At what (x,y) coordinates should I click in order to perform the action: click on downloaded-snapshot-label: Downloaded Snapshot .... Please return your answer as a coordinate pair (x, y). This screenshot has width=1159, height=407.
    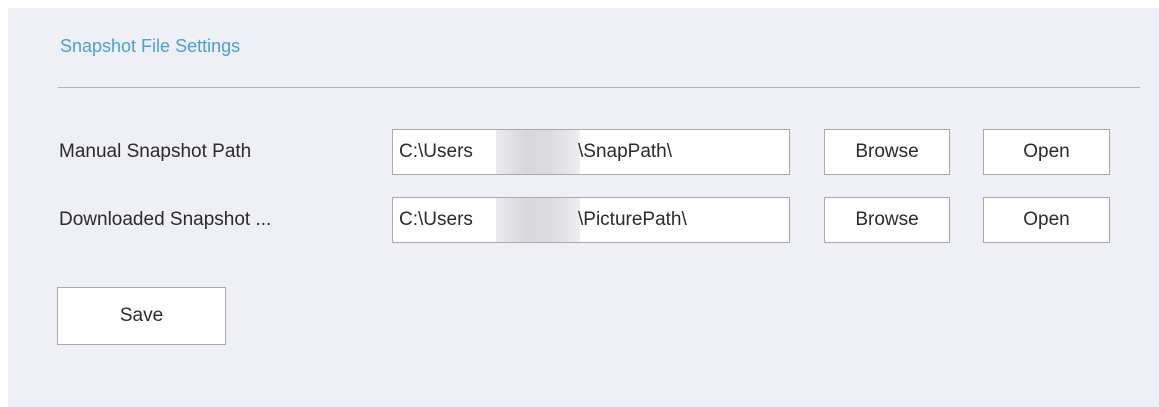
    Looking at the image, I should click on (165, 219).